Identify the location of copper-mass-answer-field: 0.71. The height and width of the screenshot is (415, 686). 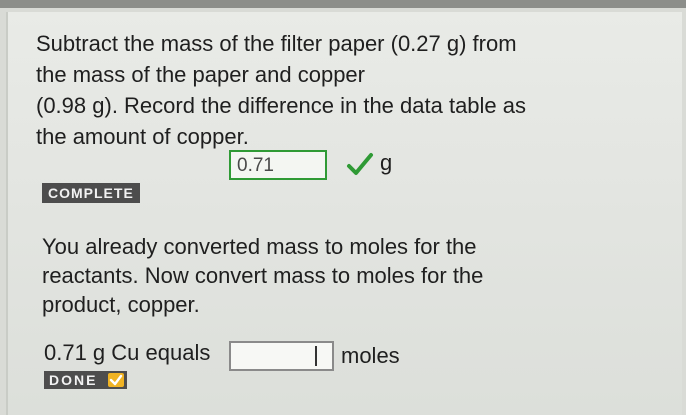
(278, 165).